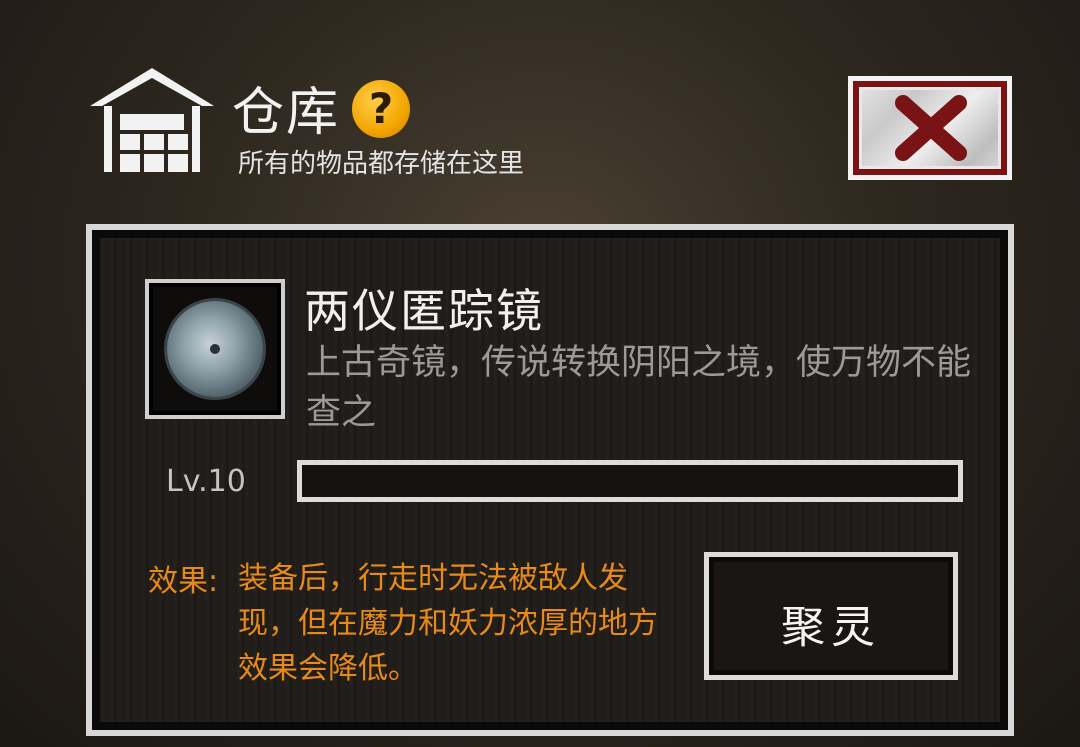 This screenshot has width=1080, height=747. What do you see at coordinates (424, 311) in the screenshot?
I see `item-name: 两仪匿踪镜` at bounding box center [424, 311].